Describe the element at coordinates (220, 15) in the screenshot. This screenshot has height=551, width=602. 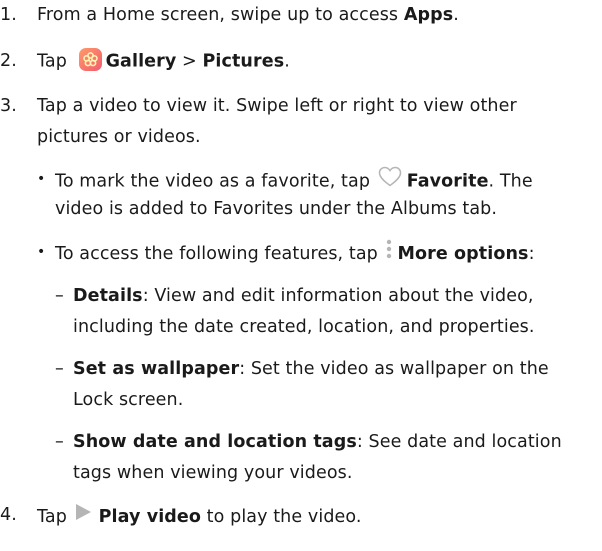
I see `step-text: From a Home screen, swipe up to access` at that location.